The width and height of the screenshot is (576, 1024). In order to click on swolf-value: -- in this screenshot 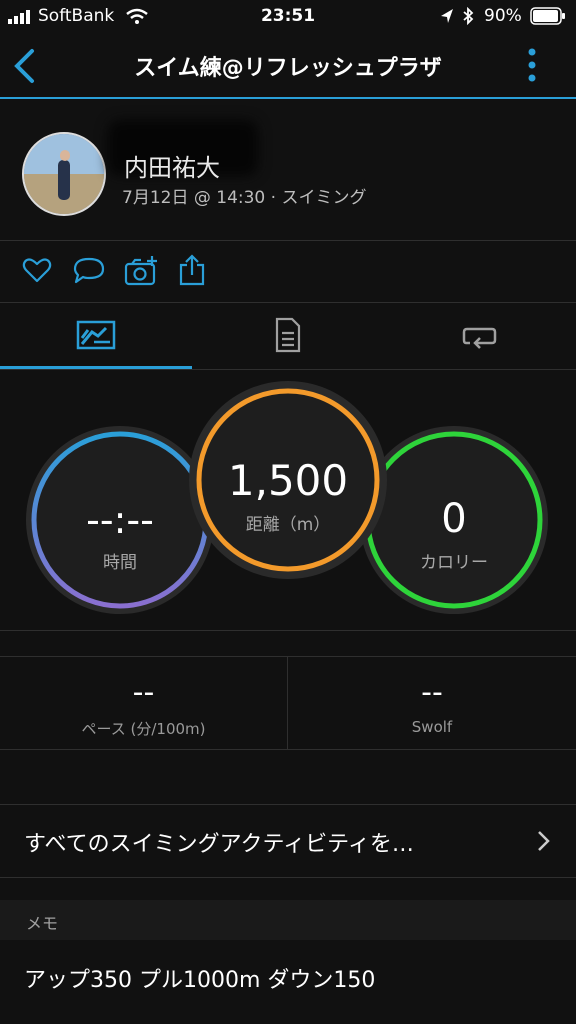, I will do `click(432, 692)`.